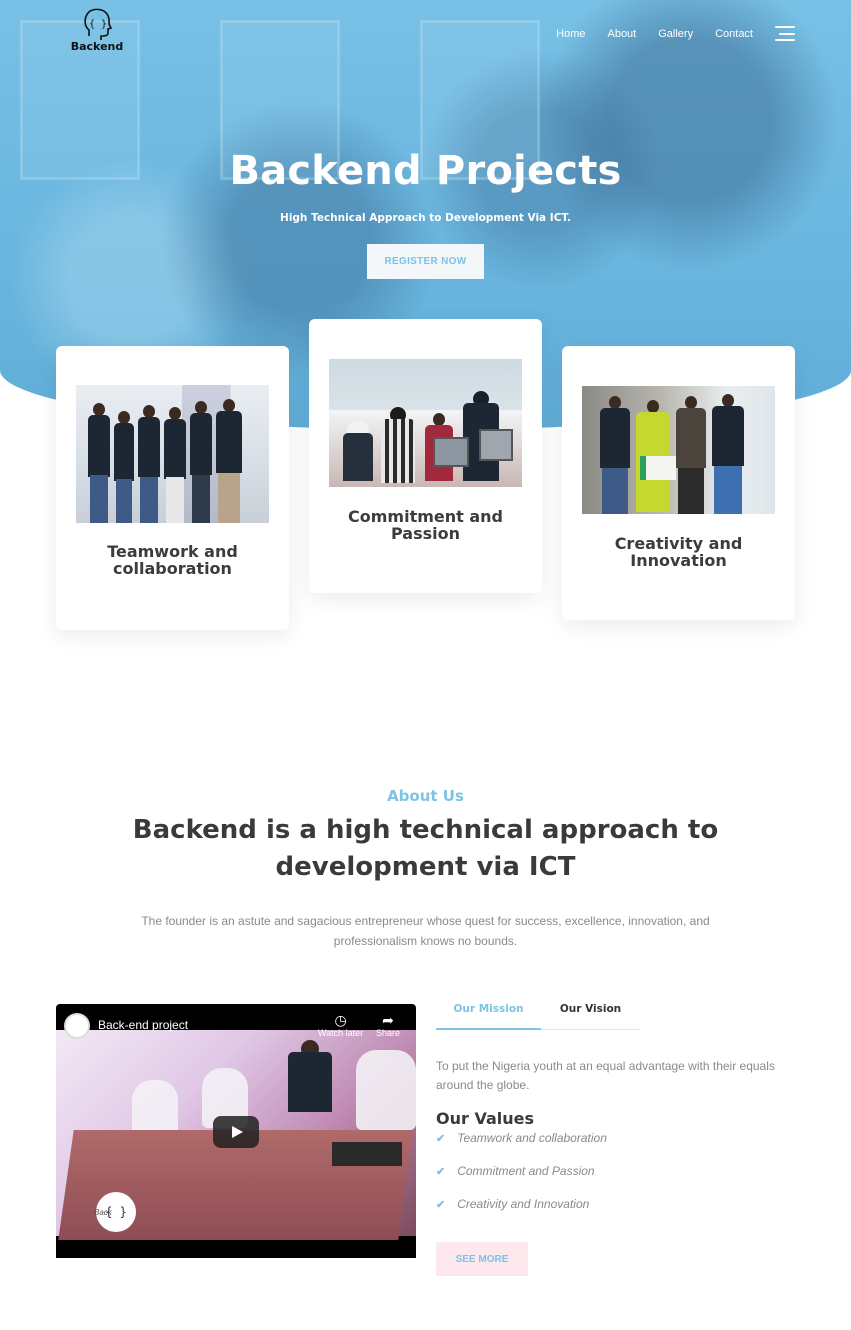 This screenshot has height=1330, width=851. Describe the element at coordinates (621, 34) in the screenshot. I see `nav-link-about: About` at that location.